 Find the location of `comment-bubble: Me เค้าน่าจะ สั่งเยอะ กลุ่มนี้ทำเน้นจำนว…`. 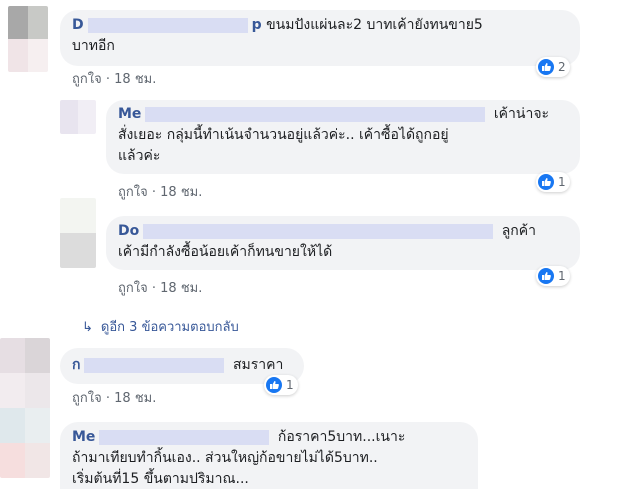

comment-bubble: Me เค้าน่าจะ สั่งเยอะ กลุ่มนี้ทำเน้นจำนว… is located at coordinates (343, 137).